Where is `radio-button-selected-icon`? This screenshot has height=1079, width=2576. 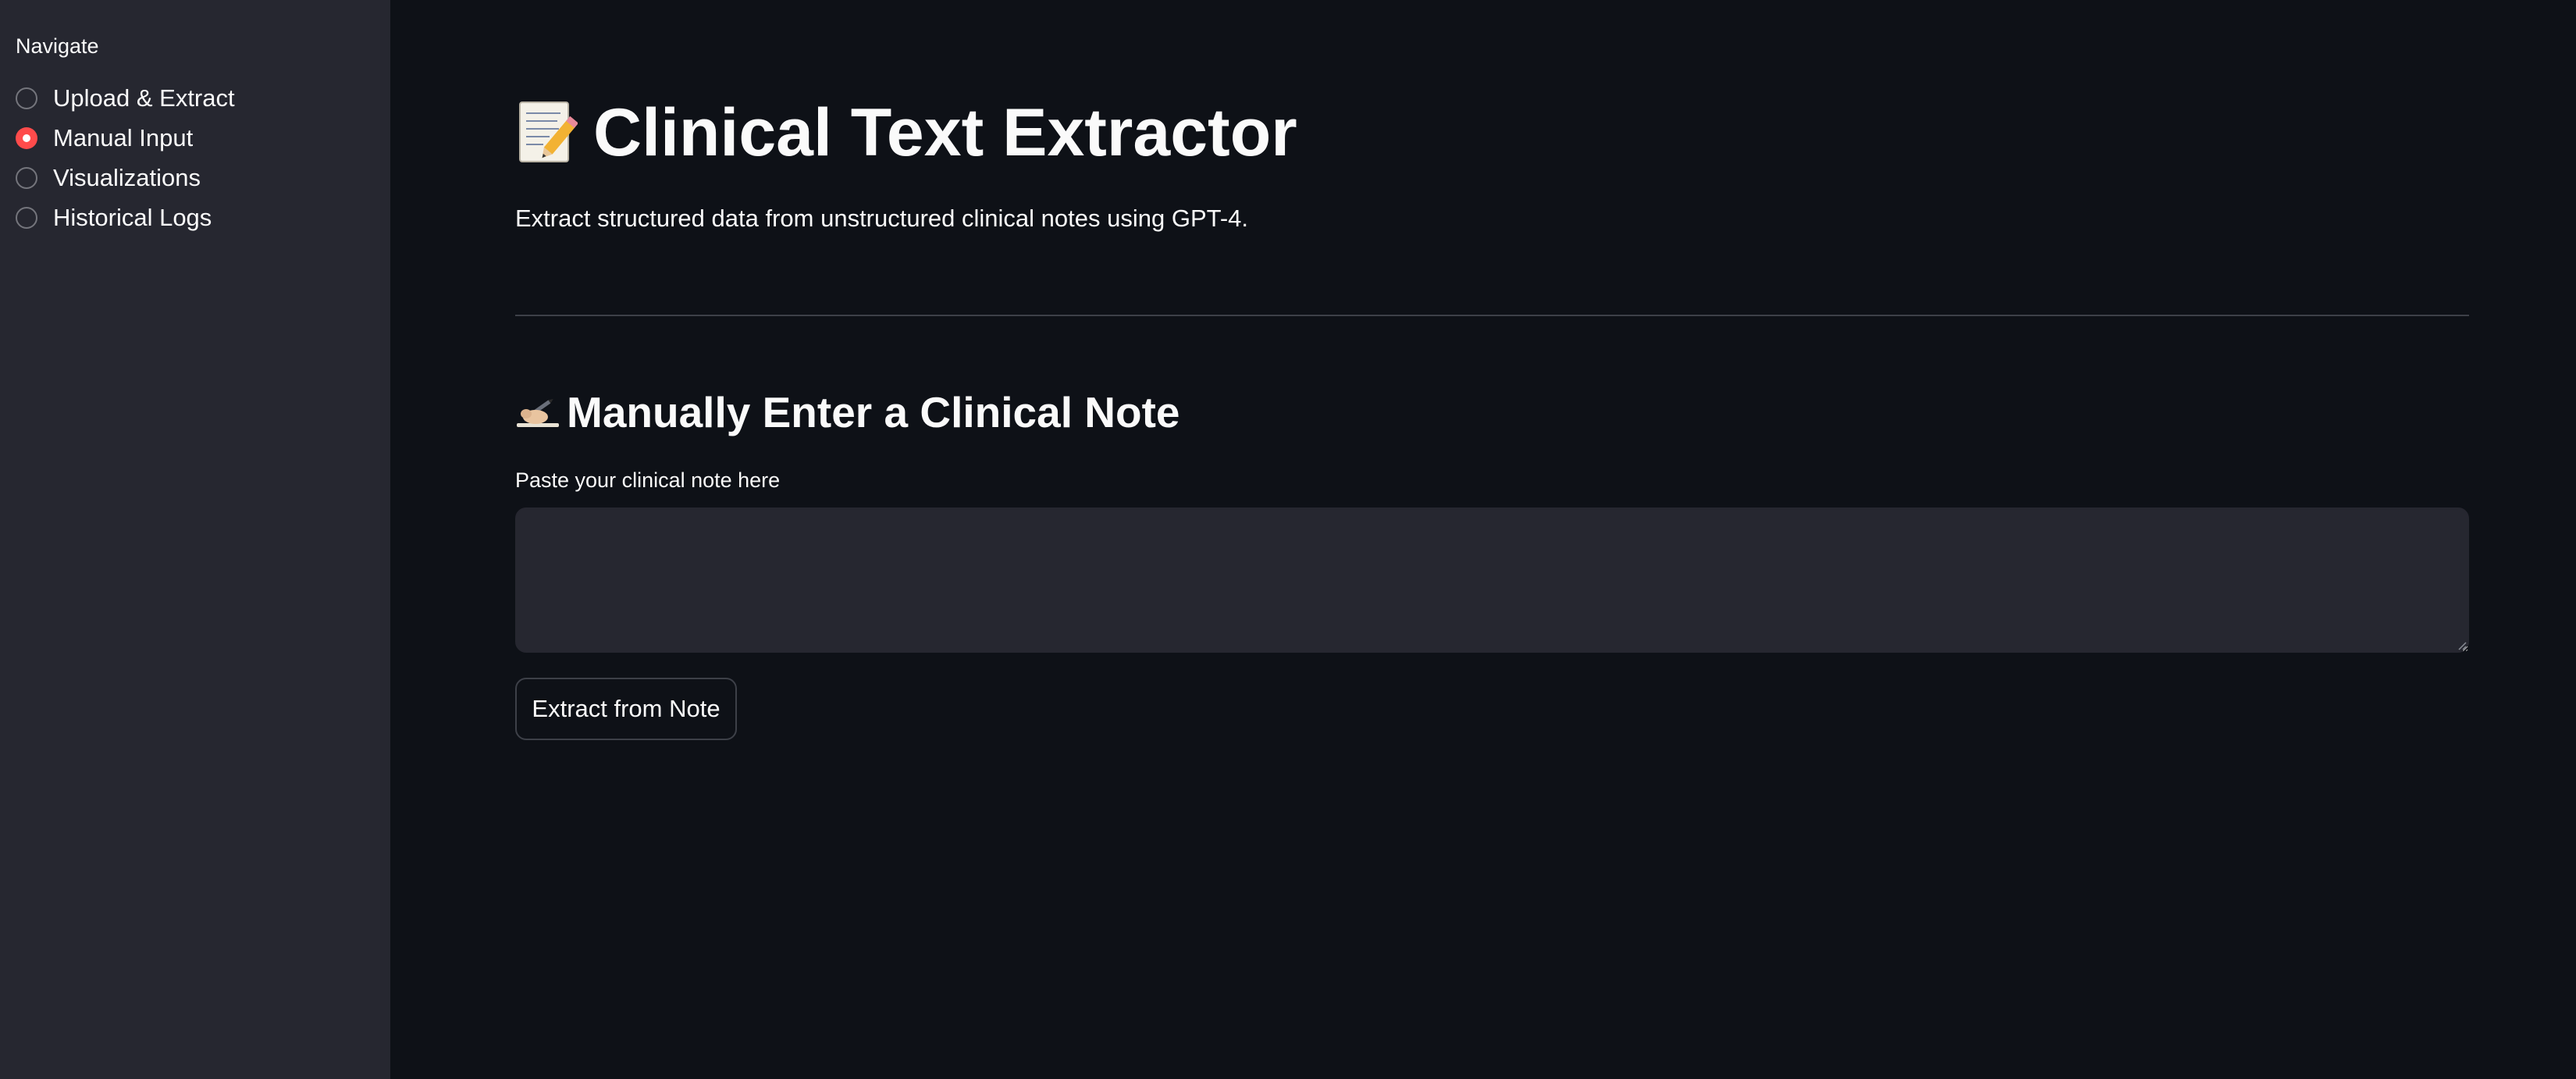 radio-button-selected-icon is located at coordinates (27, 137).